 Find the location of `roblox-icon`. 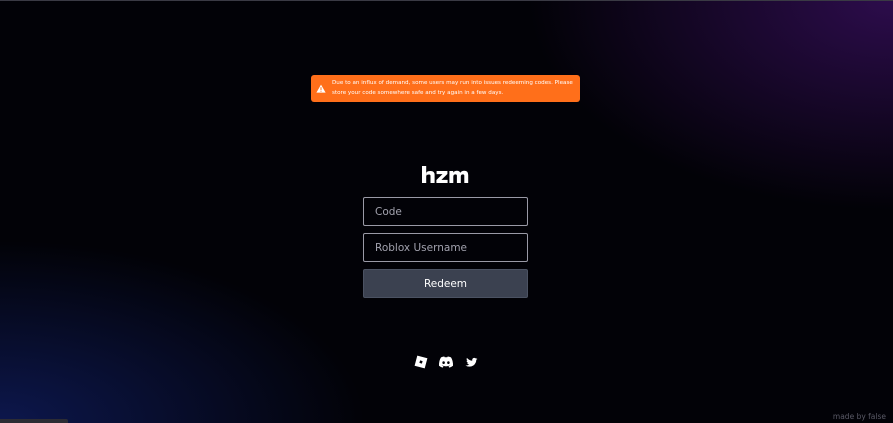

roblox-icon is located at coordinates (421, 362).